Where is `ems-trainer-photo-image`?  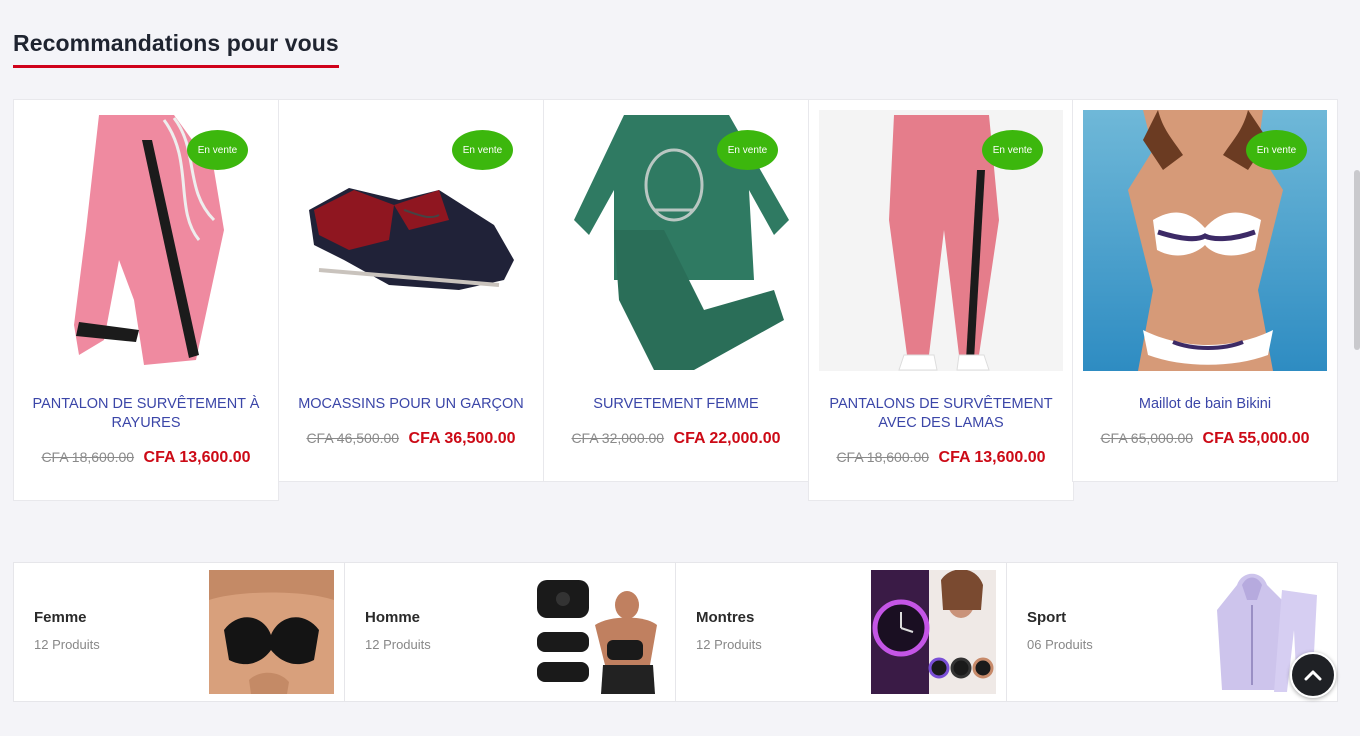
ems-trainer-photo-image is located at coordinates (597, 632).